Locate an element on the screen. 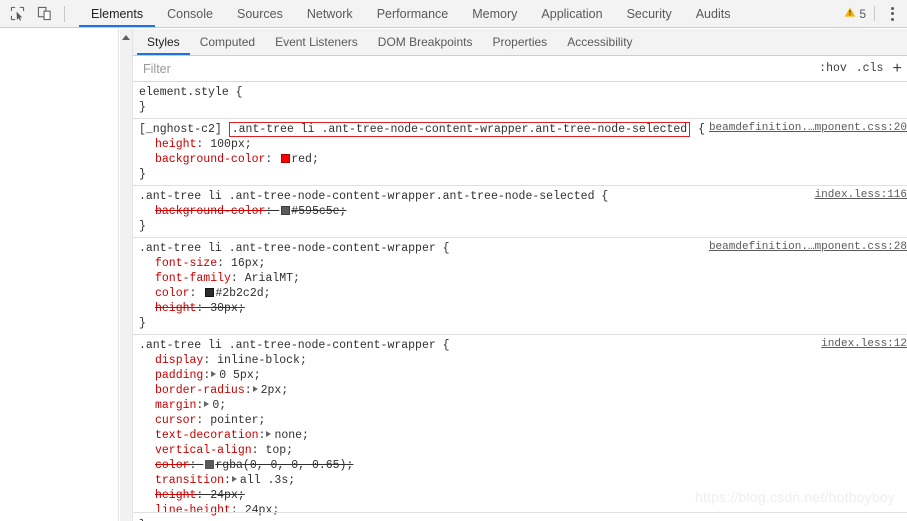 This screenshot has width=907, height=521. declaration-property: transition is located at coordinates (189, 480).